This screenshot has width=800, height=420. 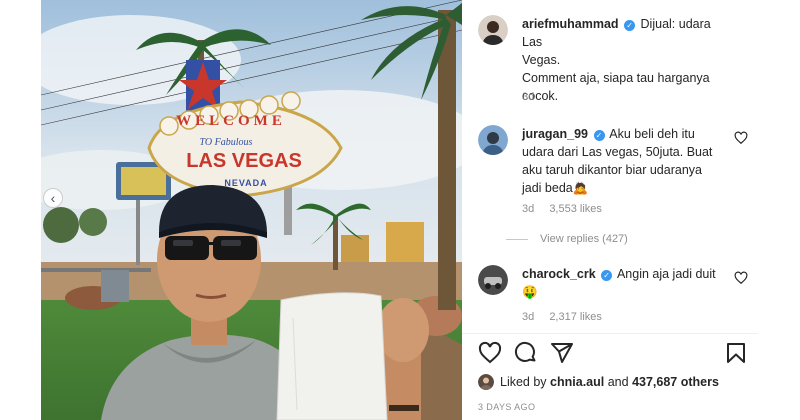 I want to click on likes-joiner: and, so click(x=618, y=382).